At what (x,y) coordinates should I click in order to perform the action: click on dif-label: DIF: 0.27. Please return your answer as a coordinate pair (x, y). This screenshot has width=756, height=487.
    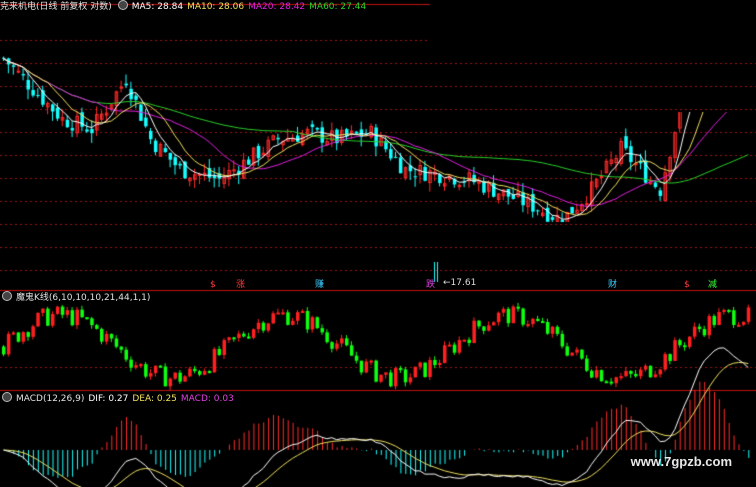
    Looking at the image, I should click on (108, 399).